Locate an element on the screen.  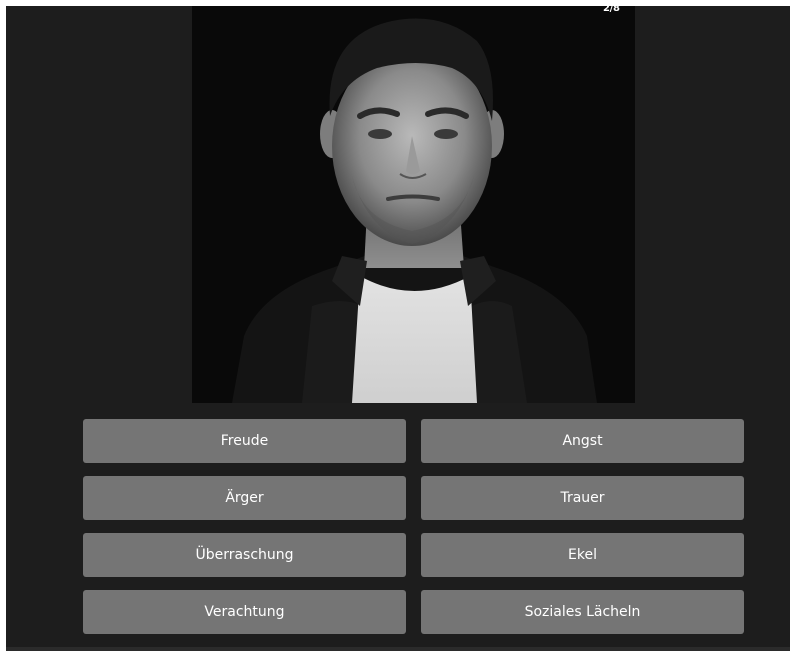
option-button-aerger: Ärger is located at coordinates (244, 498).